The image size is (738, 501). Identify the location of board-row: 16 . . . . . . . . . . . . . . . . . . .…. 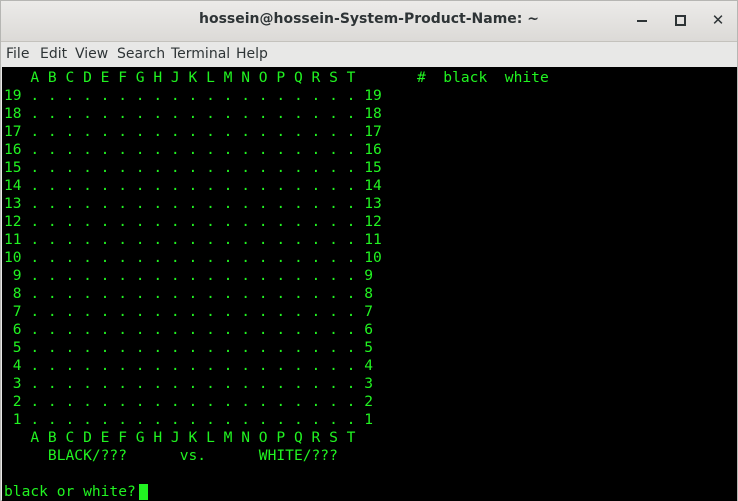
(193, 149).